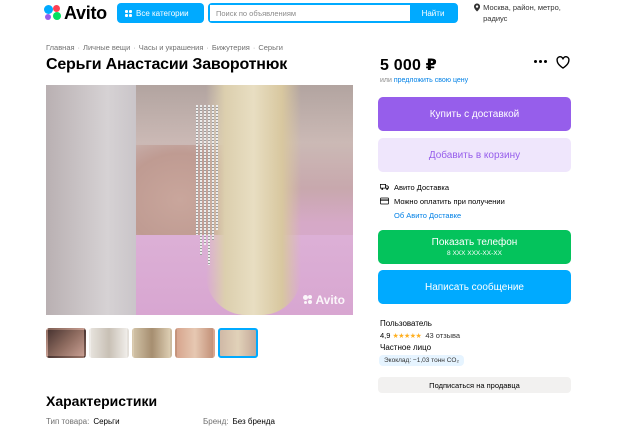 The height and width of the screenshot is (435, 640). Describe the element at coordinates (431, 80) in the screenshot. I see `offer-price-link: предложить свою цену` at that location.